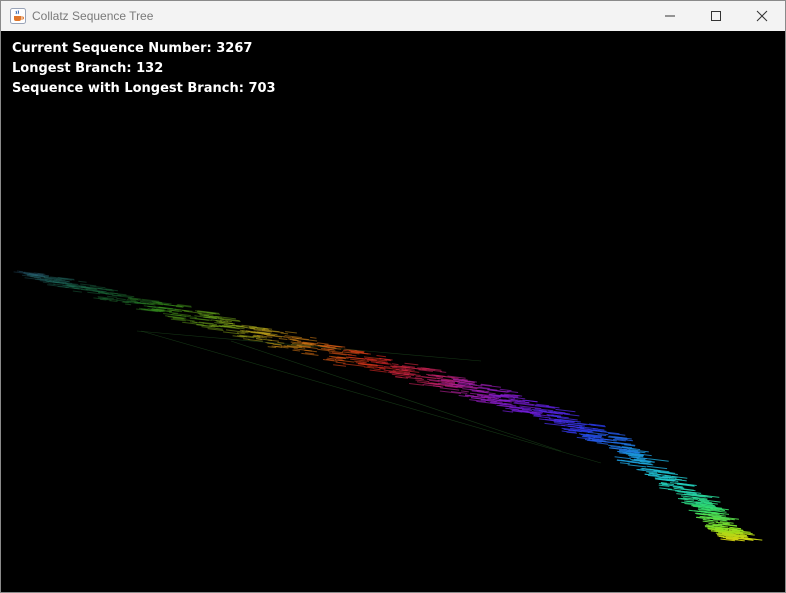 This screenshot has height=593, width=786. Describe the element at coordinates (234, 48) in the screenshot. I see `current-sequence-value: 3267` at that location.